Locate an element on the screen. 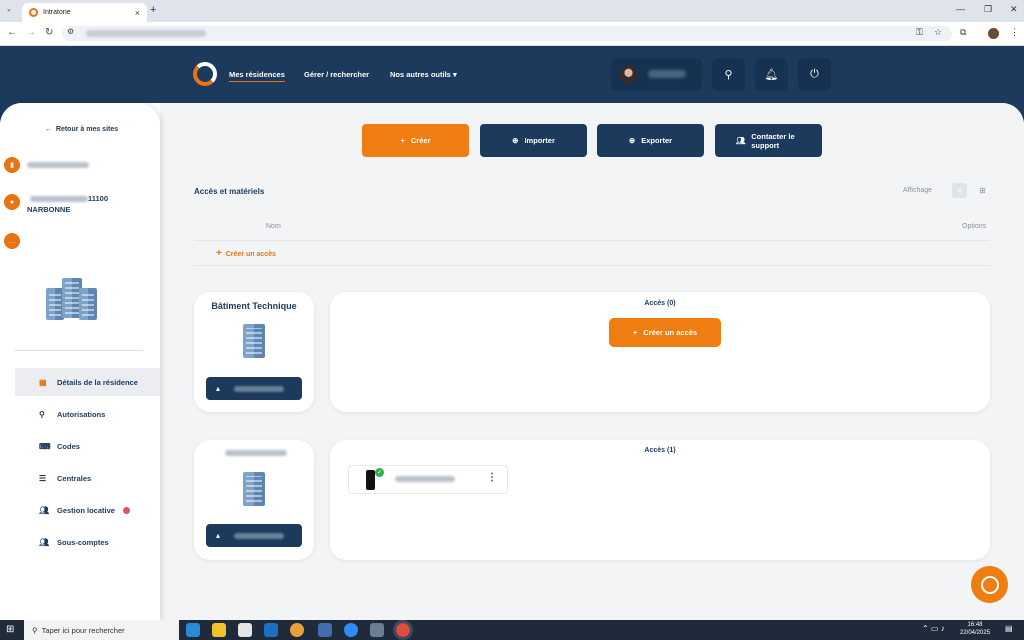 This screenshot has width=1024, height=640. tab-search-icon: ⌄ is located at coordinates (9, 9).